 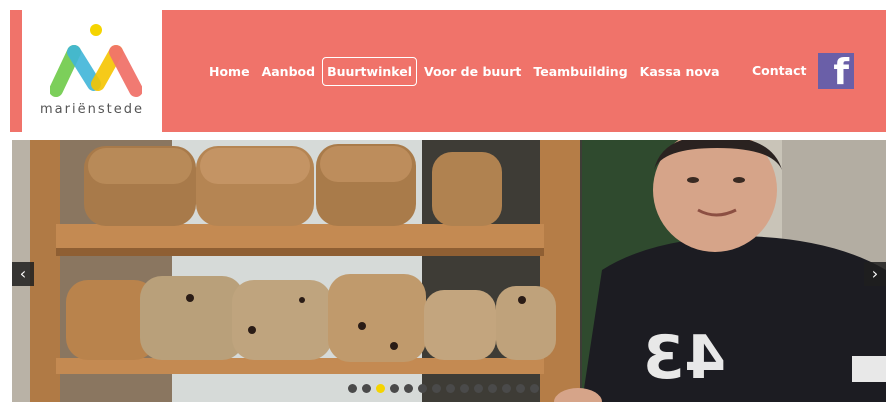 I want to click on nav-buurtwinkel: Buurtwinkel, so click(x=369, y=71).